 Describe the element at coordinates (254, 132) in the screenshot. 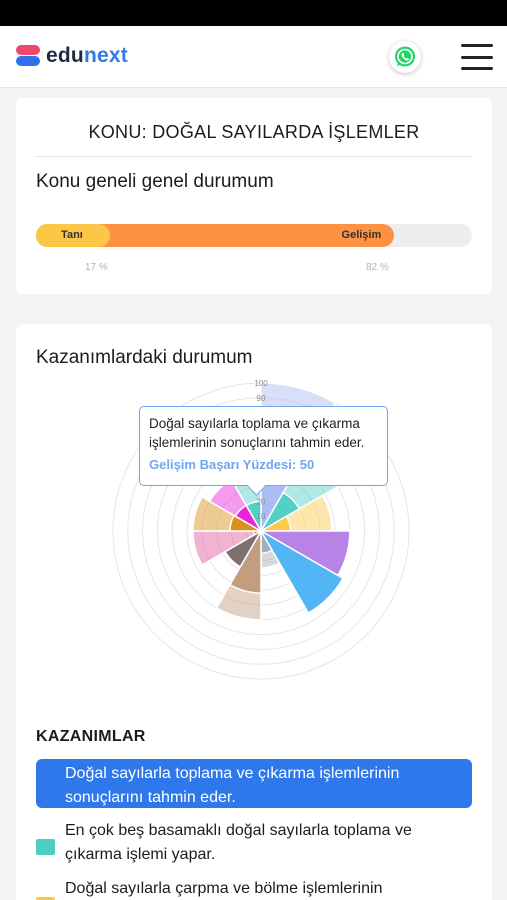

I see `topic-title: KONU: DOĞAL SAYILARDA İŞLEMLER` at that location.